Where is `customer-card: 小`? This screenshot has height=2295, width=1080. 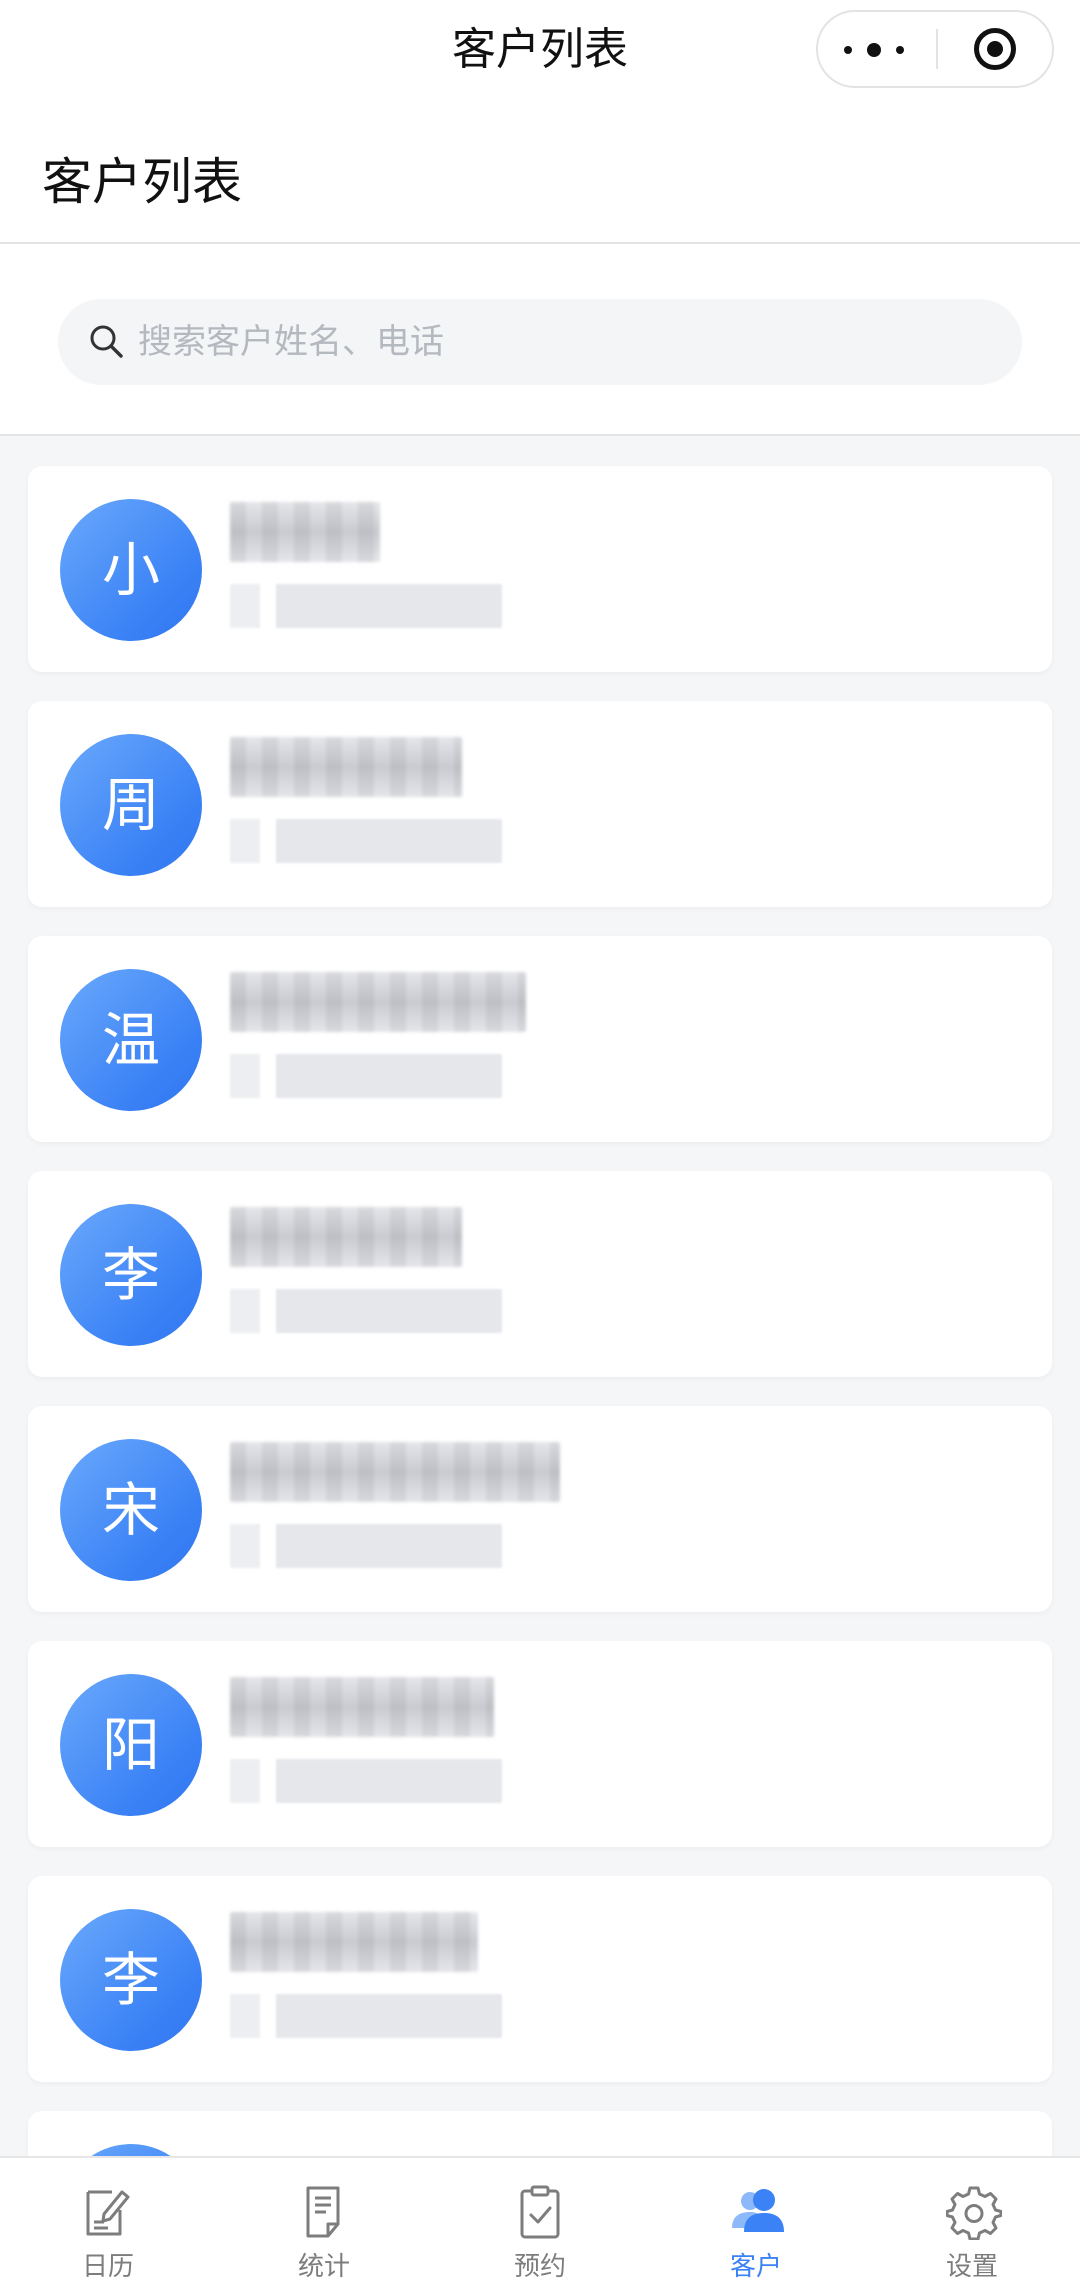
customer-card: 小 is located at coordinates (540, 569).